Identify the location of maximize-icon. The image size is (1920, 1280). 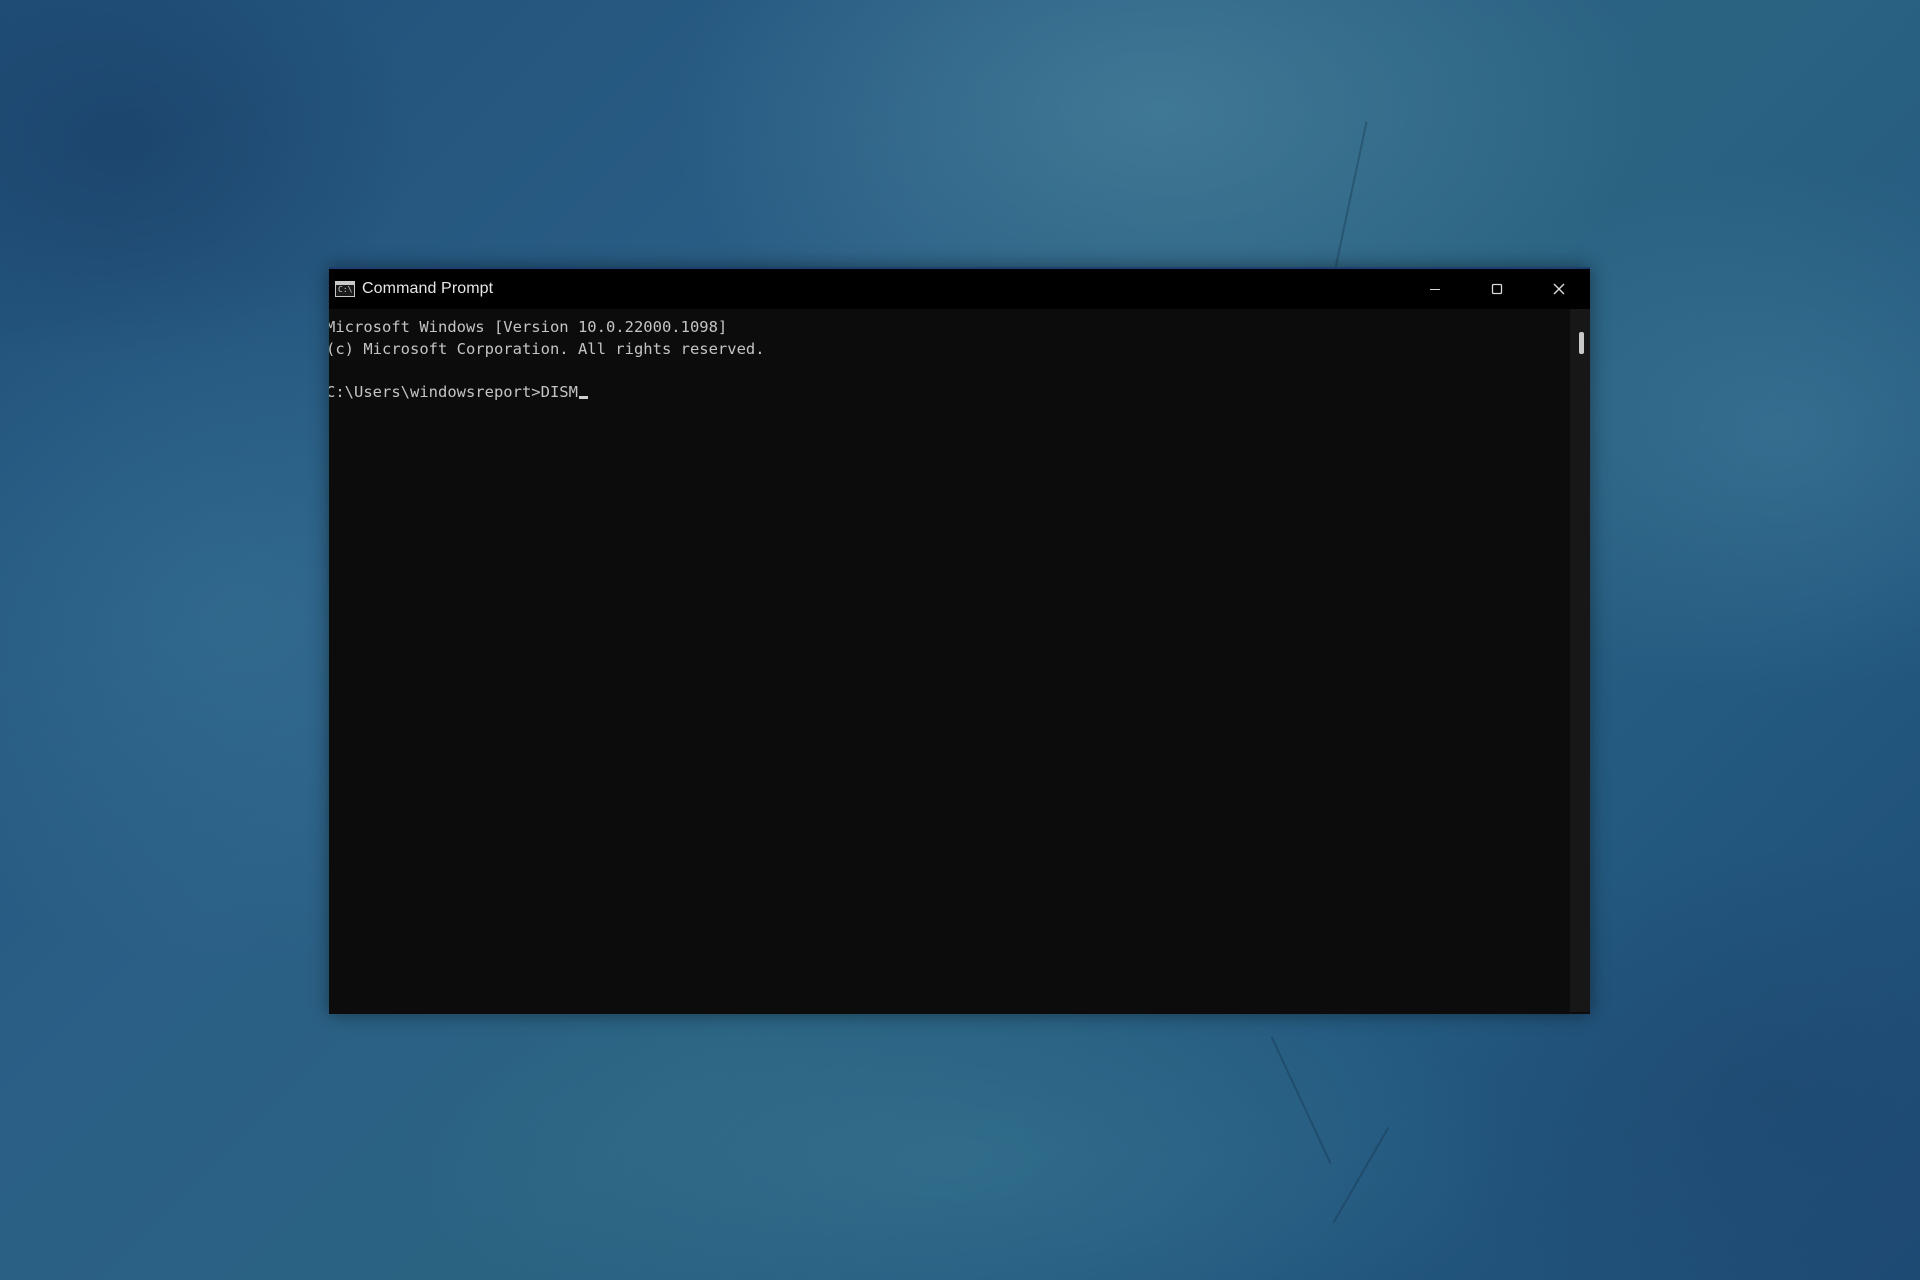
(1497, 289).